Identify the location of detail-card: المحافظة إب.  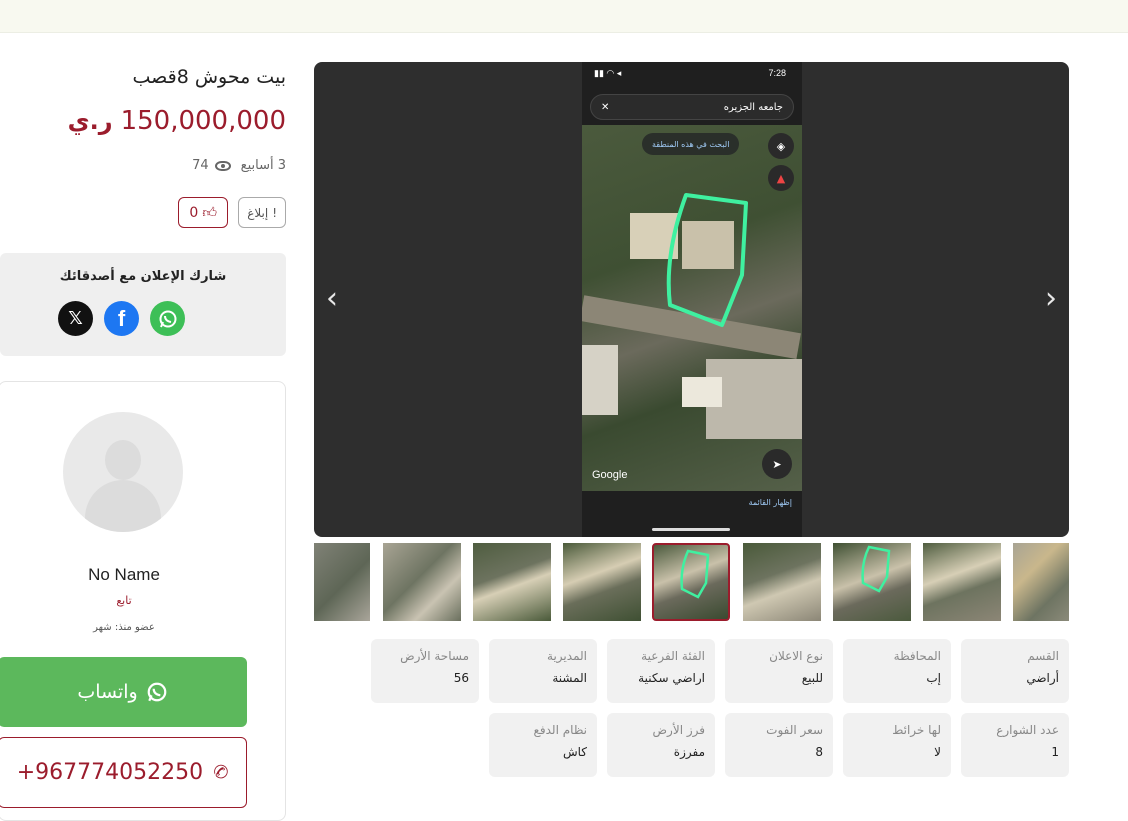
(897, 671).